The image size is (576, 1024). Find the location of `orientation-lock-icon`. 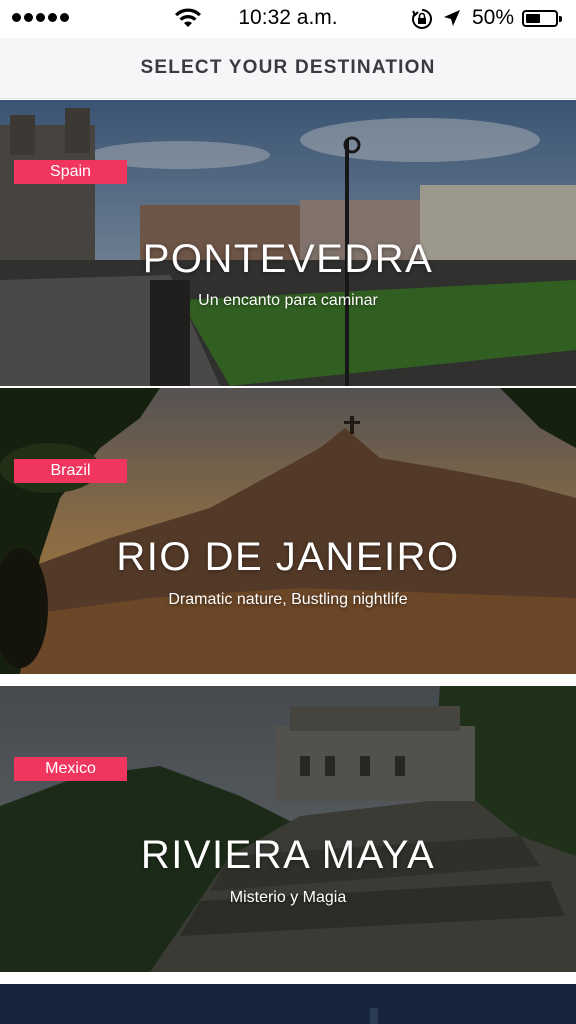

orientation-lock-icon is located at coordinates (422, 19).